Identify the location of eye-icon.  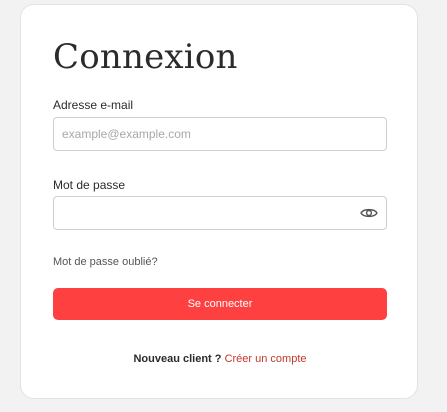
(369, 213).